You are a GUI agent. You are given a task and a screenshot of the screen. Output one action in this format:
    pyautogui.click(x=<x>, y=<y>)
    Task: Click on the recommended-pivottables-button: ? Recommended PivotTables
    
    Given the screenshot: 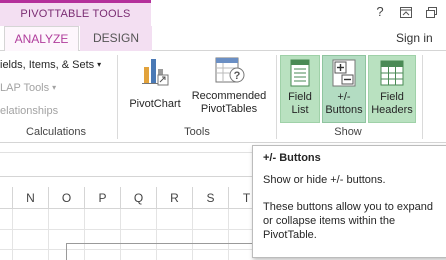 What is the action you would take?
    pyautogui.click(x=229, y=85)
    